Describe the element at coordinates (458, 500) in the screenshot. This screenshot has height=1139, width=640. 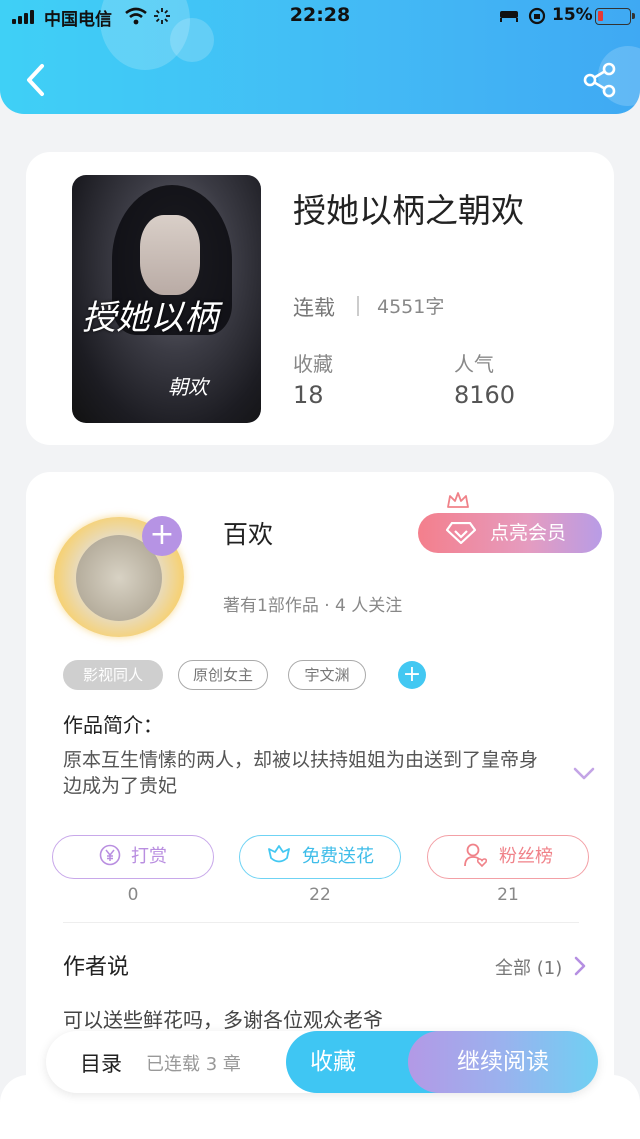
I see `crown-icon` at that location.